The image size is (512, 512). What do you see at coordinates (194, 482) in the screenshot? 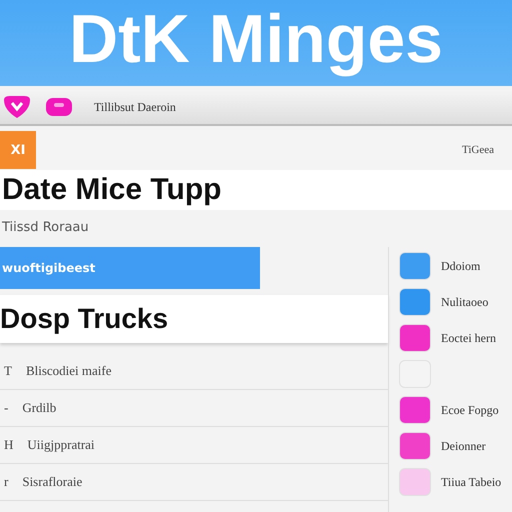
I see `list-row: r Sisrafloraie` at bounding box center [194, 482].